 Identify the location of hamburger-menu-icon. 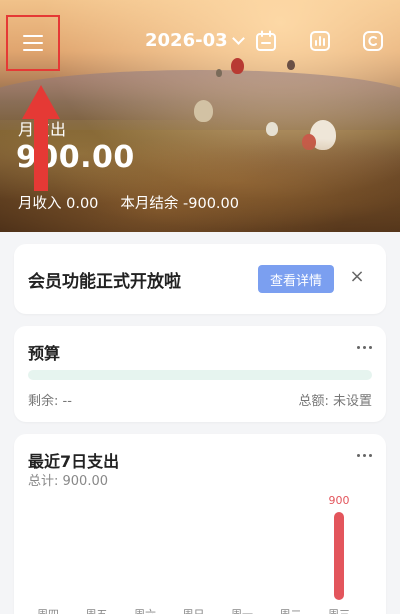
(33, 43).